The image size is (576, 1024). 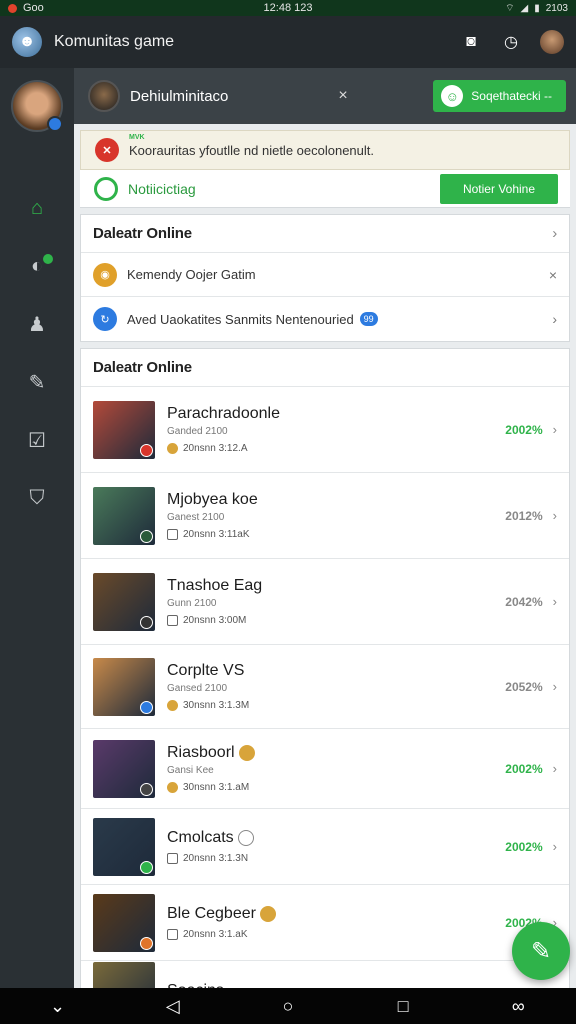 What do you see at coordinates (537, 8) in the screenshot?
I see `battery-icon: ▮` at bounding box center [537, 8].